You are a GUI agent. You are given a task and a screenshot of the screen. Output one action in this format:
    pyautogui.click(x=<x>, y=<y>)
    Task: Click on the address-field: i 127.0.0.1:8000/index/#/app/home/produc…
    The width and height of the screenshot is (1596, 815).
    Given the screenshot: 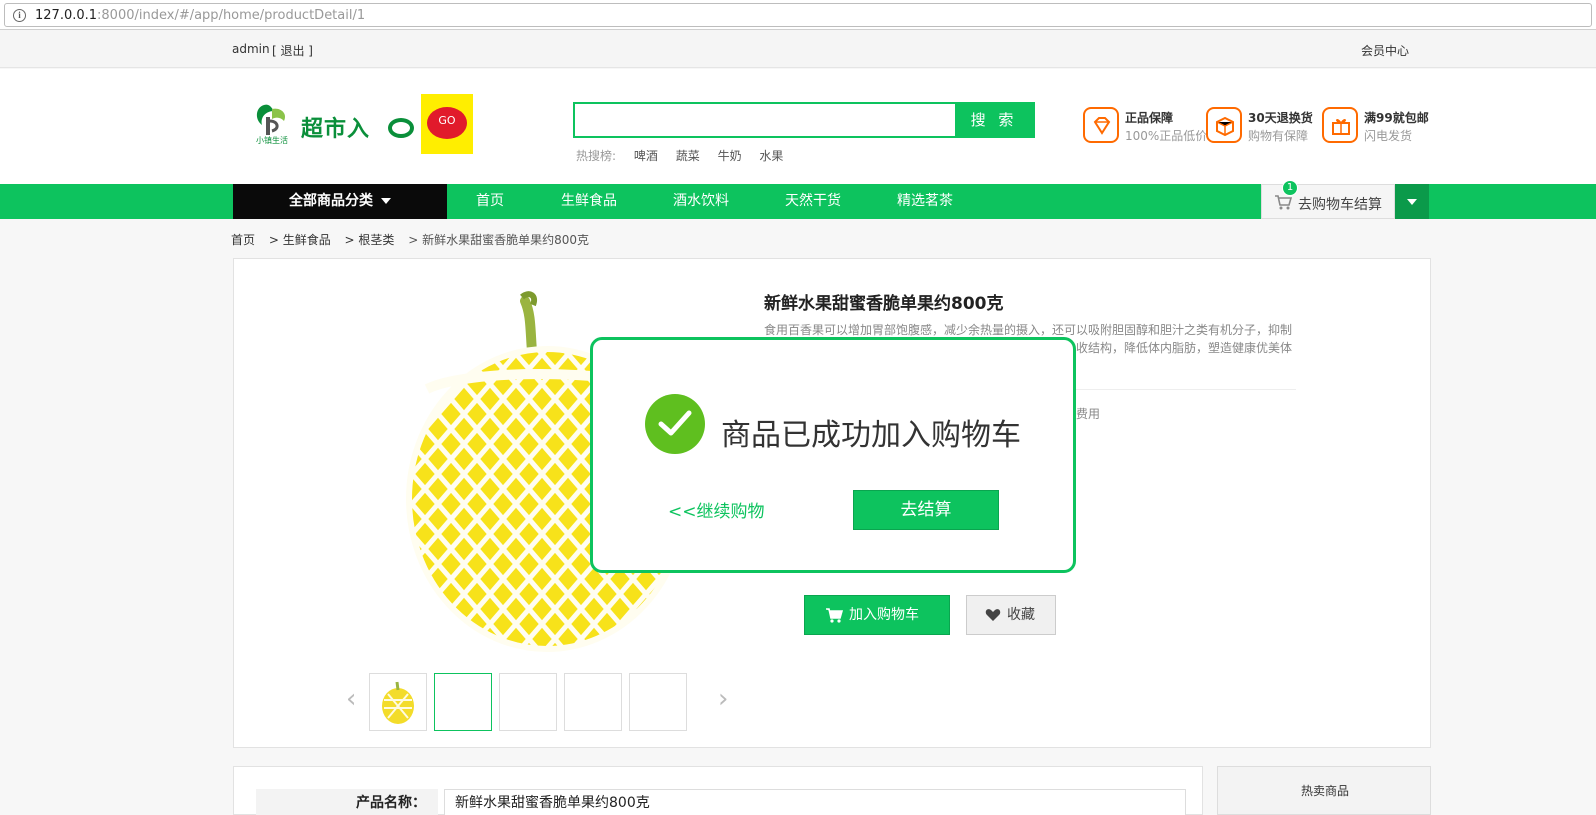 What is the action you would take?
    pyautogui.click(x=798, y=15)
    